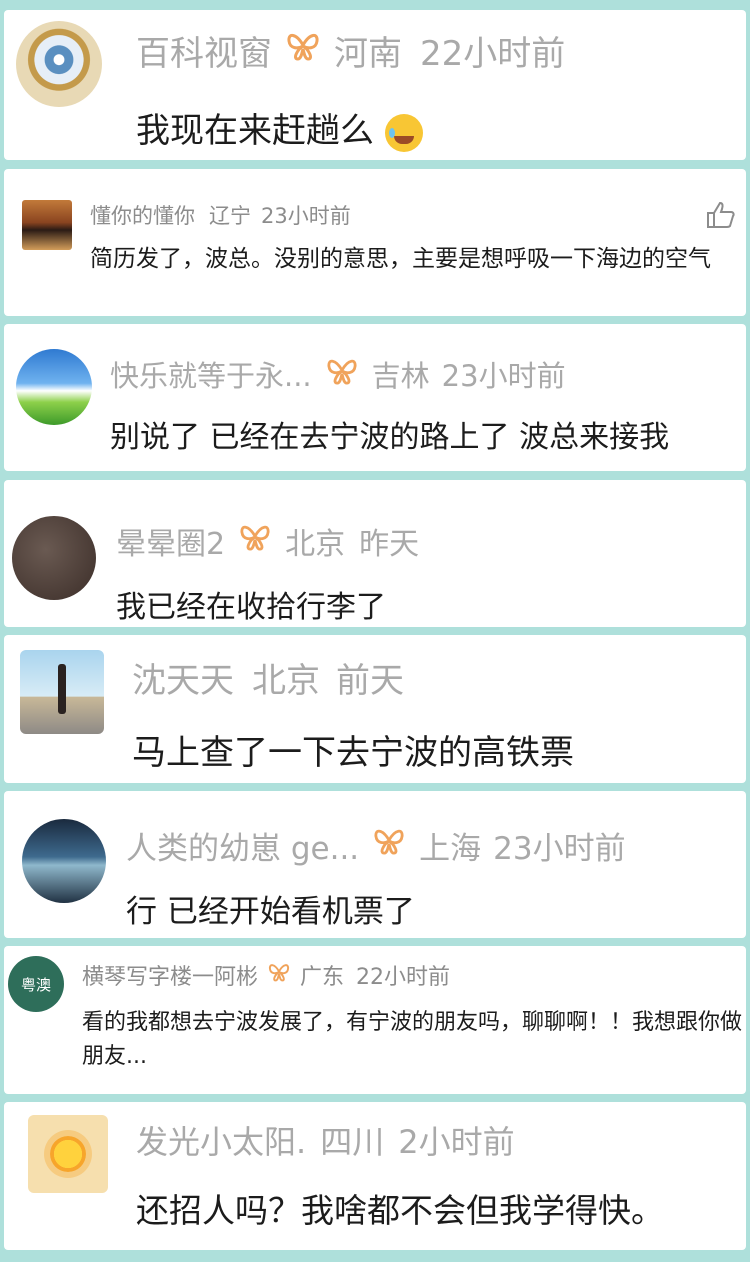 This screenshot has height=1262, width=750. I want to click on region: 四川, so click(352, 1142).